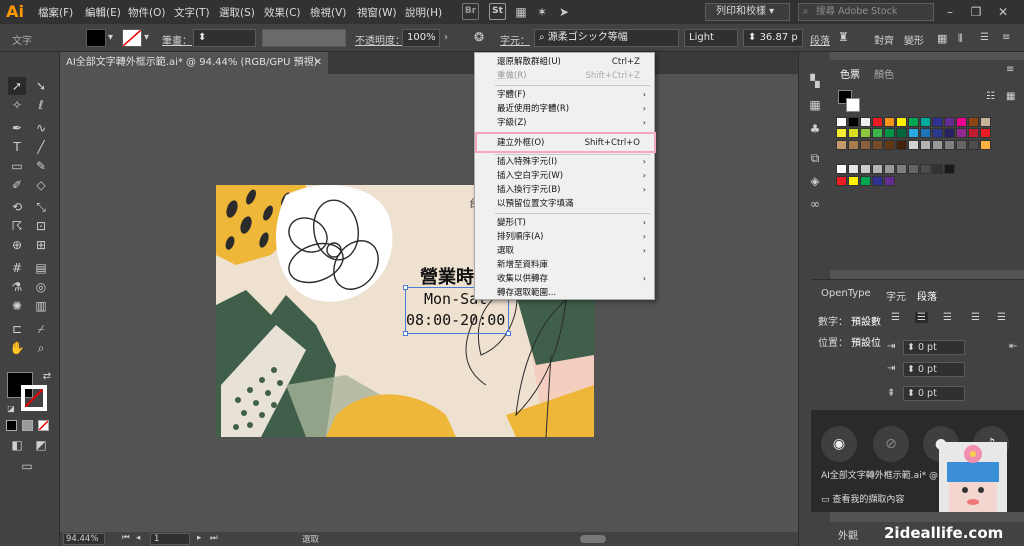  I want to click on last-artboard-icon: ⏭, so click(214, 538).